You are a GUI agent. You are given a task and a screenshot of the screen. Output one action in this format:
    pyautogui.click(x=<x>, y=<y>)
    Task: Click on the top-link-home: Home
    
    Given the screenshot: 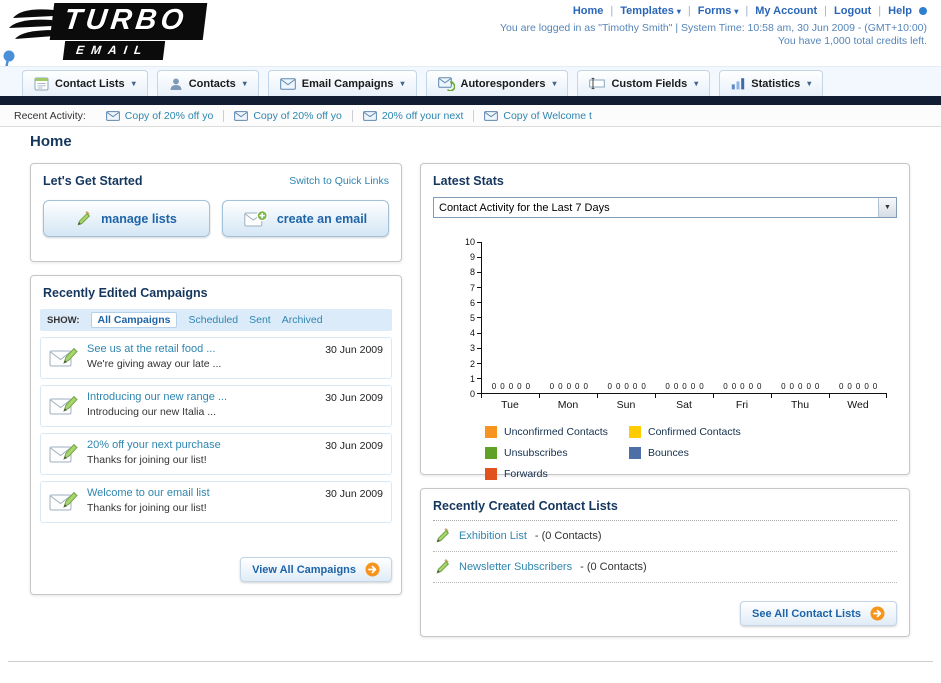 What is the action you would take?
    pyautogui.click(x=588, y=11)
    